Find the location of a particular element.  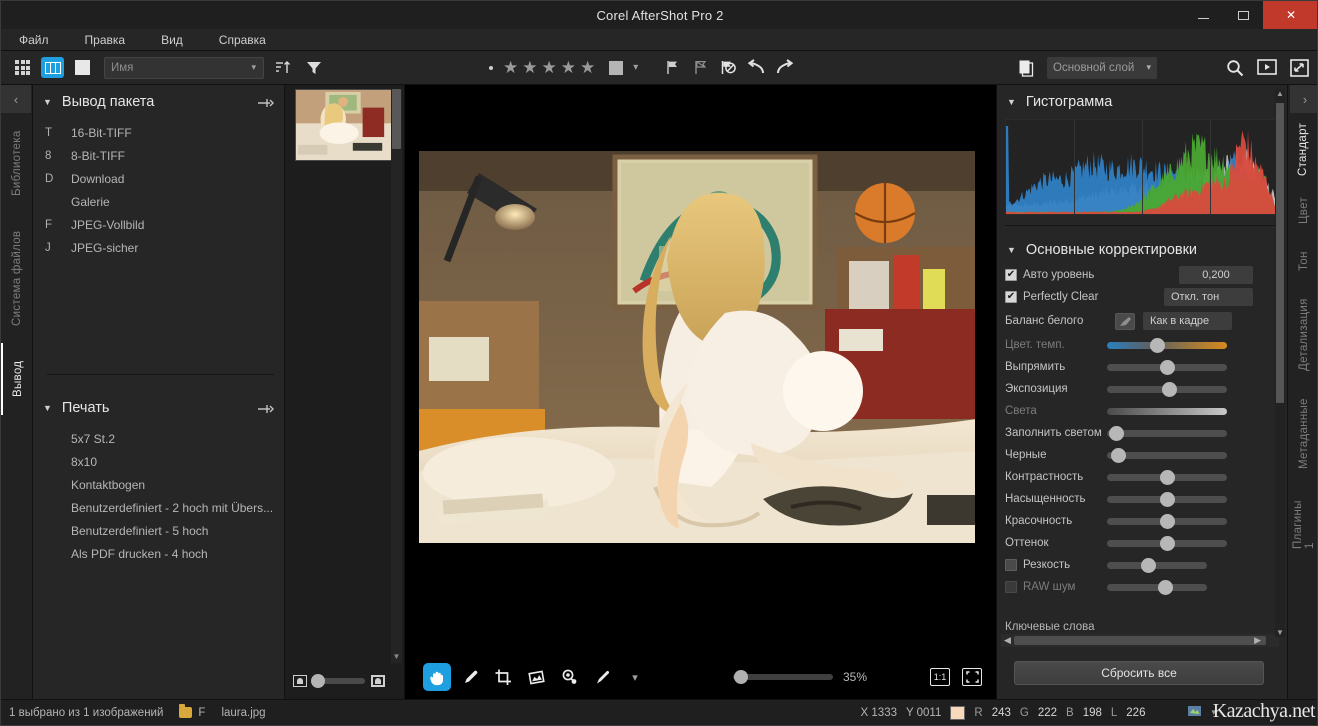

brush-tool is located at coordinates (602, 677).